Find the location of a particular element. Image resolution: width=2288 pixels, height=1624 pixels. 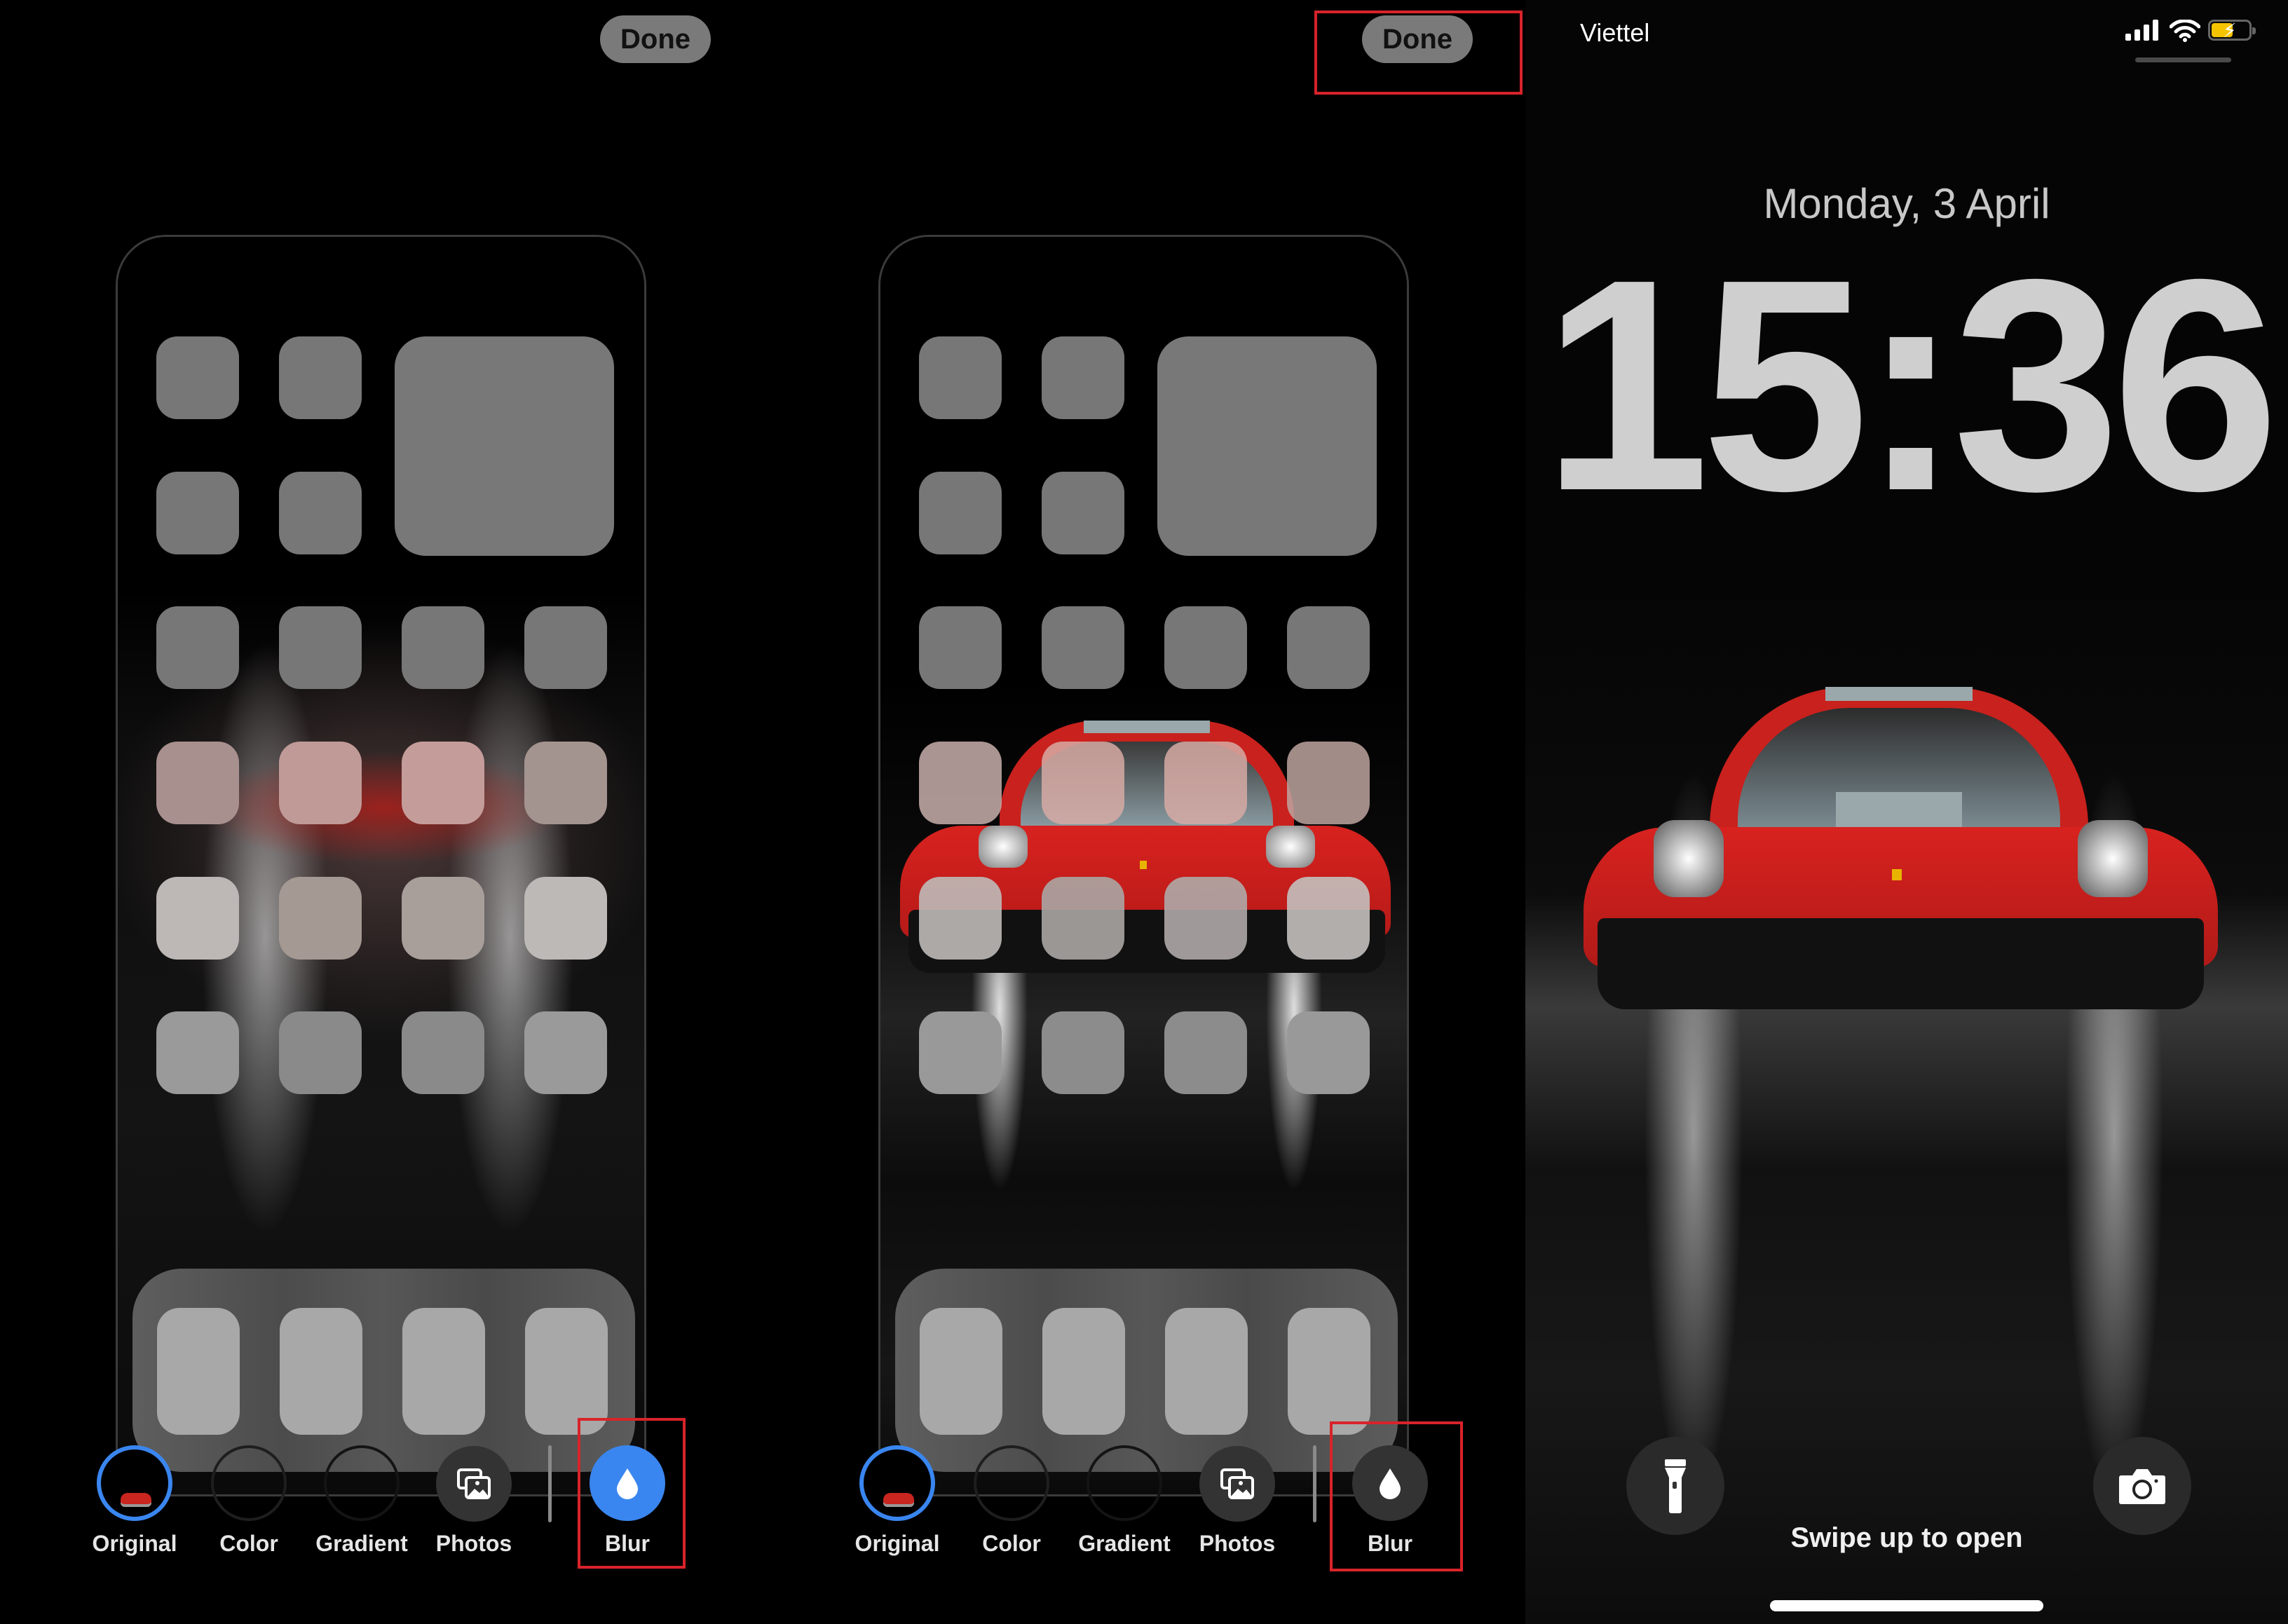

home-indicator is located at coordinates (1906, 1605).